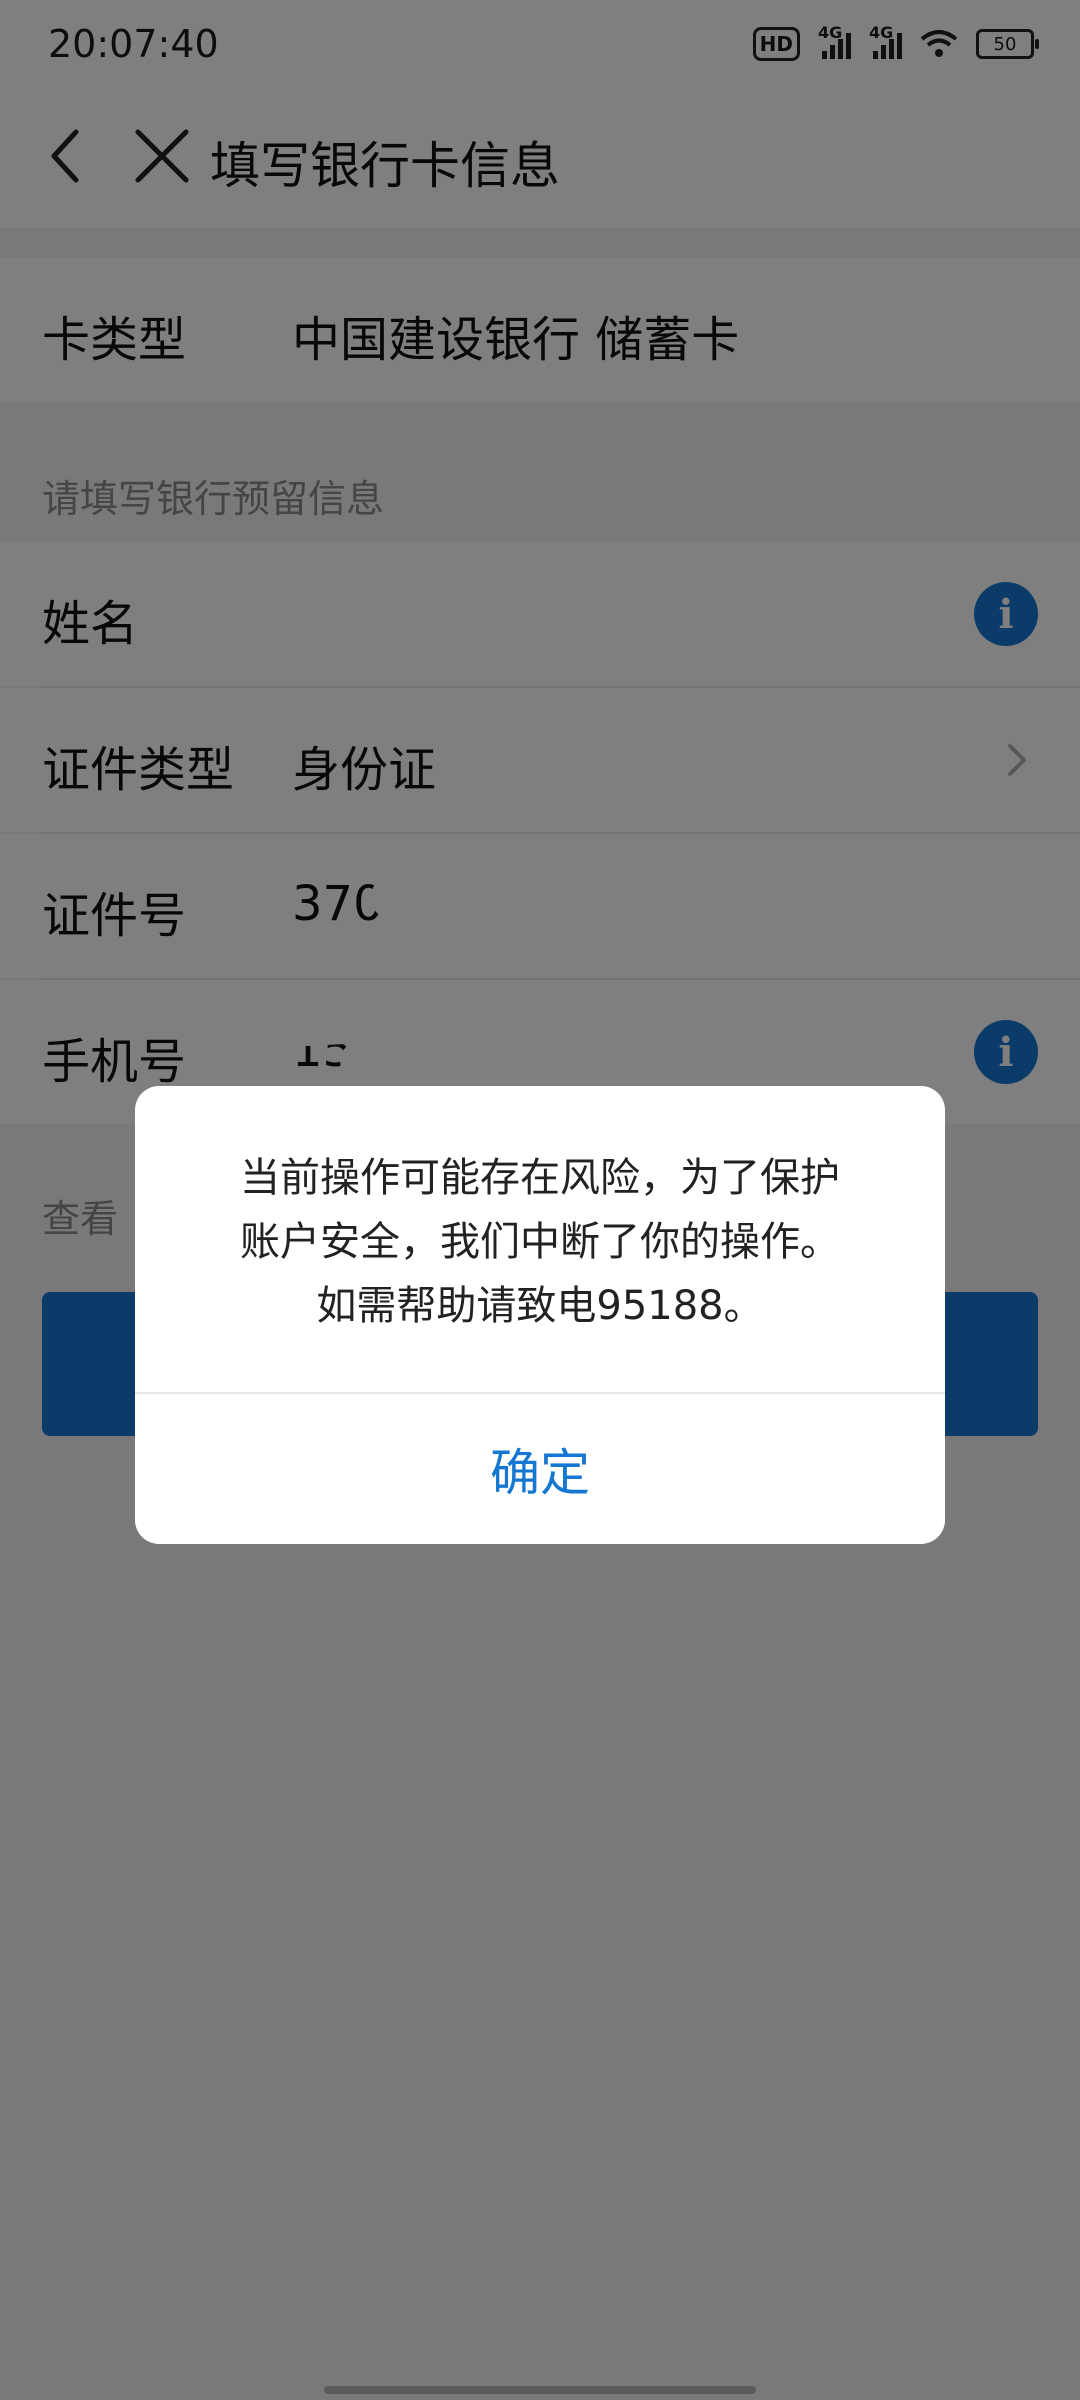 Image resolution: width=1080 pixels, height=2400 pixels. Describe the element at coordinates (540, 1306) in the screenshot. I see `dialog-line-3: 如需帮助请致电95188。` at that location.